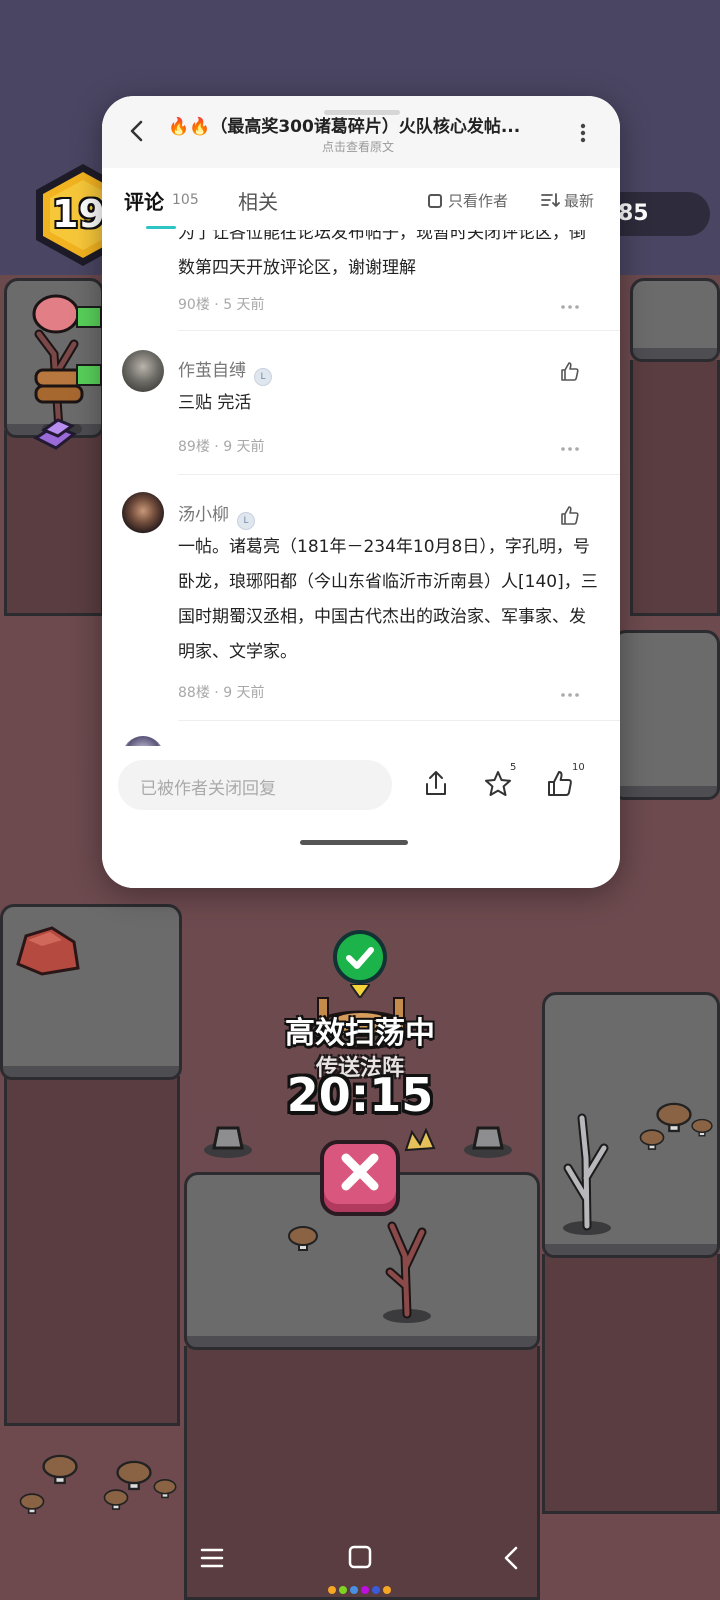 This screenshot has width=720, height=1600. Describe the element at coordinates (194, 305) in the screenshot. I see `comment-floor: 90楼` at that location.